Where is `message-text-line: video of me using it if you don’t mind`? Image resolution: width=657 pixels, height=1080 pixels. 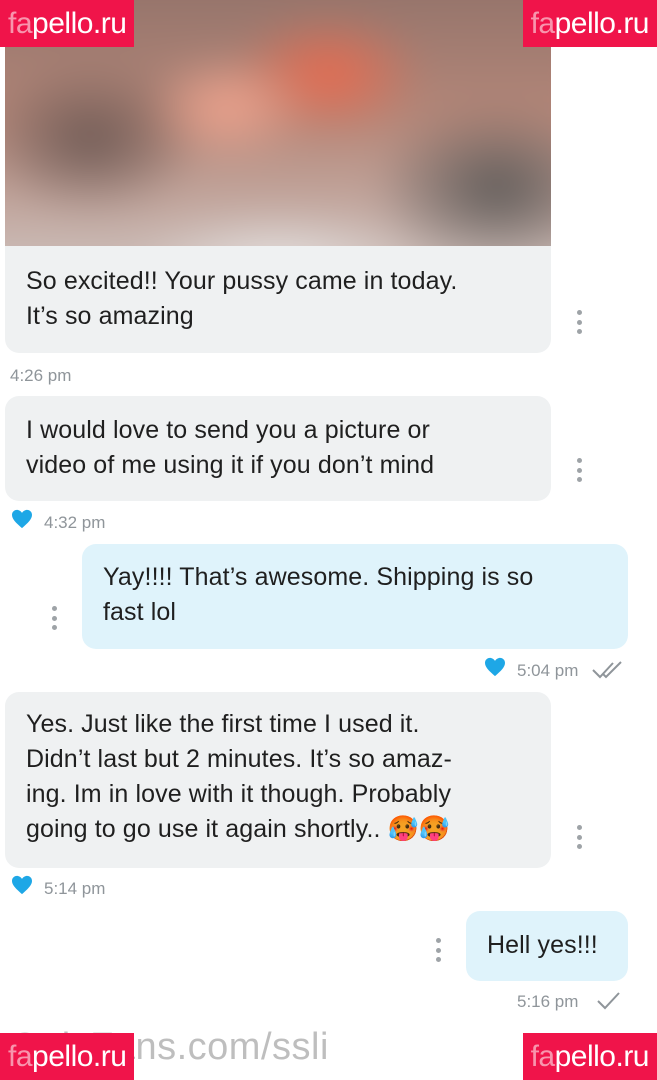 message-text-line: video of me using it if you don’t mind is located at coordinates (230, 465).